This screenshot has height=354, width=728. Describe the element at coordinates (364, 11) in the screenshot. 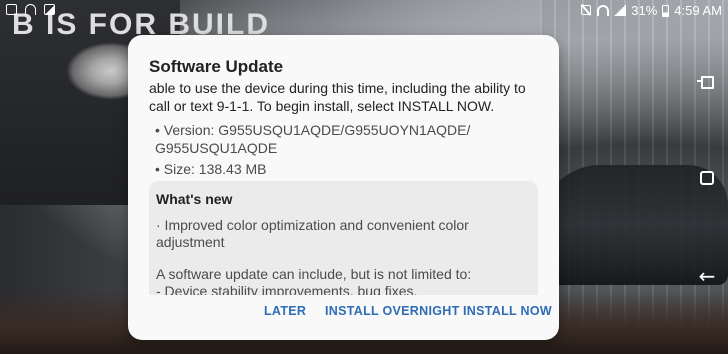

I see `status-bar: 31% 4:59 AM` at that location.